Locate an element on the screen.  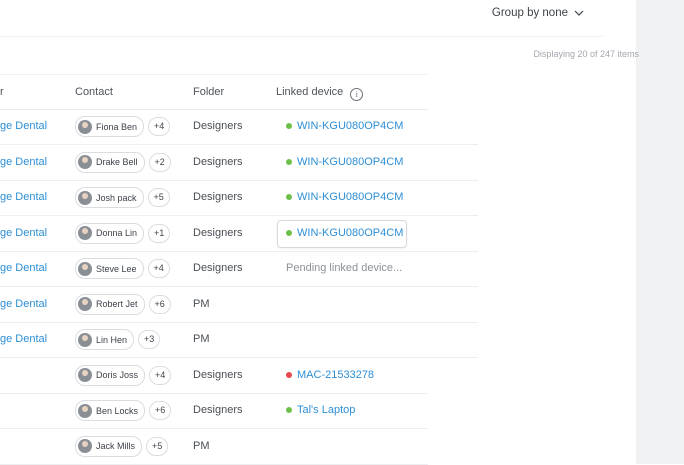
contact-name: Josh pack is located at coordinates (116, 197).